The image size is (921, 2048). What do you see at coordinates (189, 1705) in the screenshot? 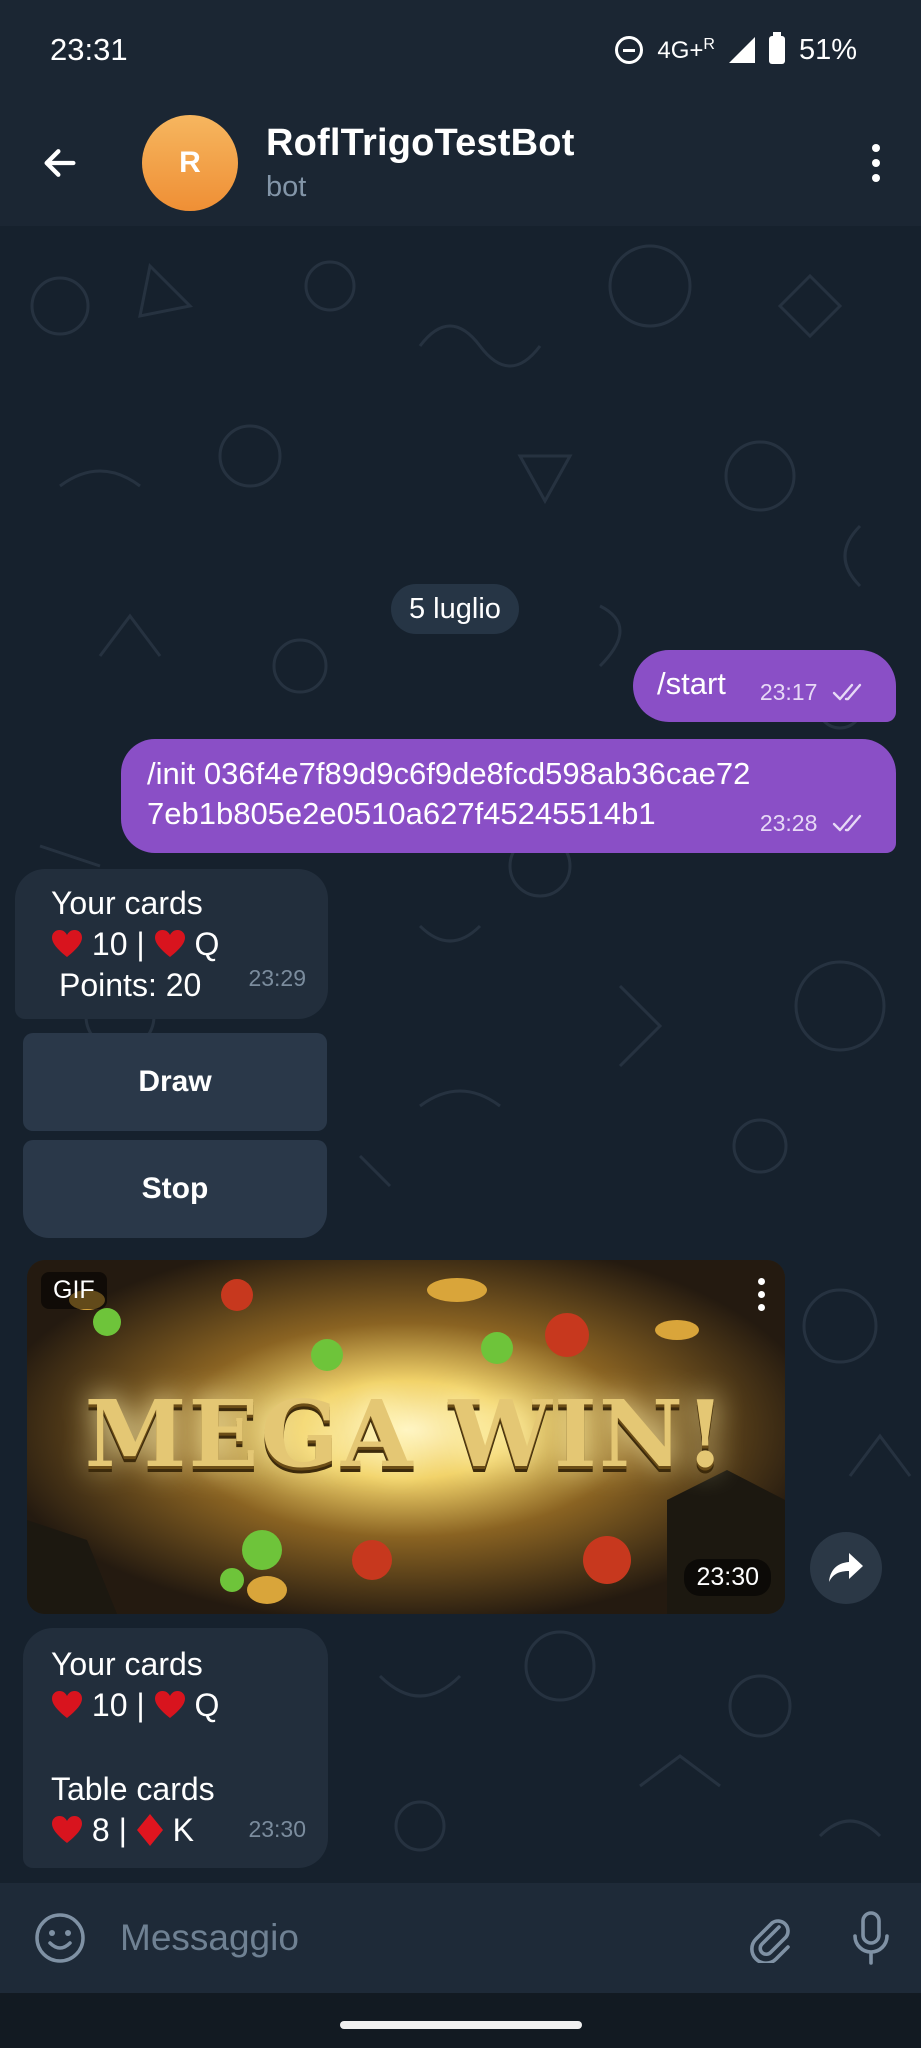
I see `cards-line: 10 | Q` at bounding box center [189, 1705].